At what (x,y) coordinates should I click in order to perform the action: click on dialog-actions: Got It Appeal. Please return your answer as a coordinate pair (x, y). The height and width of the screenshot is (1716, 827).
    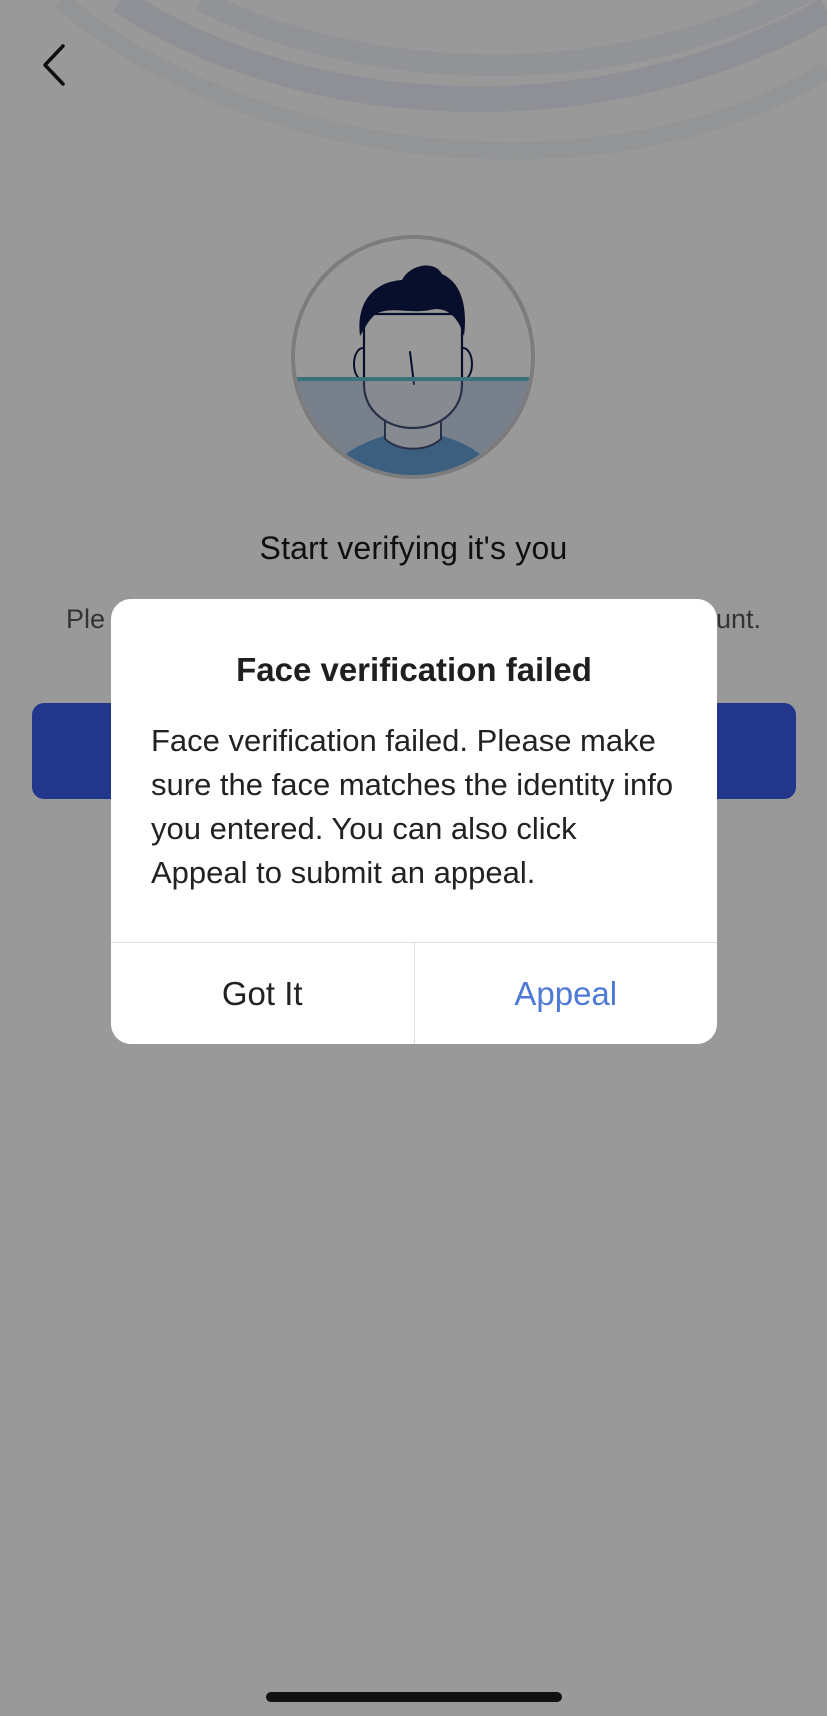
    Looking at the image, I should click on (414, 993).